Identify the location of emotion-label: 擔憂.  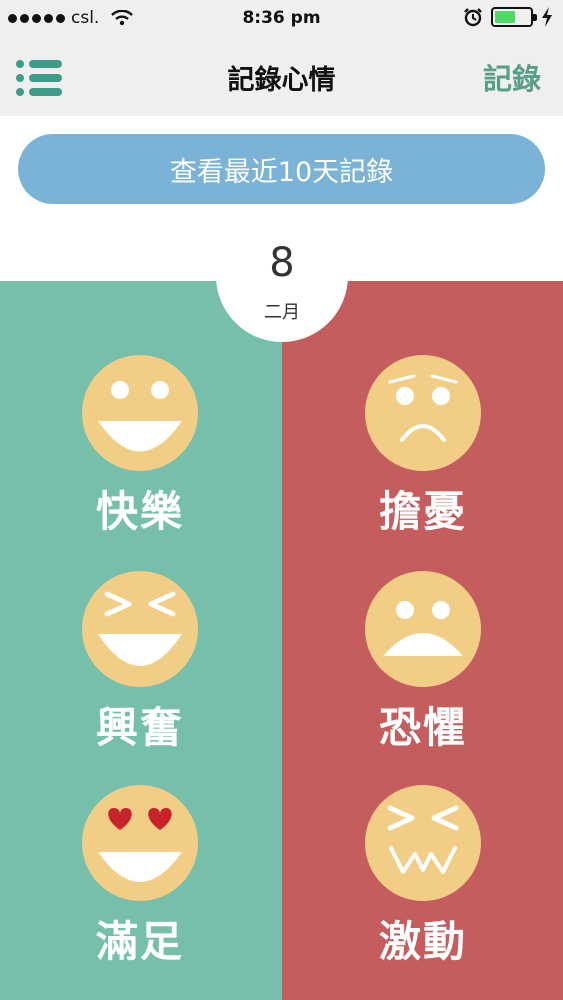
(422, 511).